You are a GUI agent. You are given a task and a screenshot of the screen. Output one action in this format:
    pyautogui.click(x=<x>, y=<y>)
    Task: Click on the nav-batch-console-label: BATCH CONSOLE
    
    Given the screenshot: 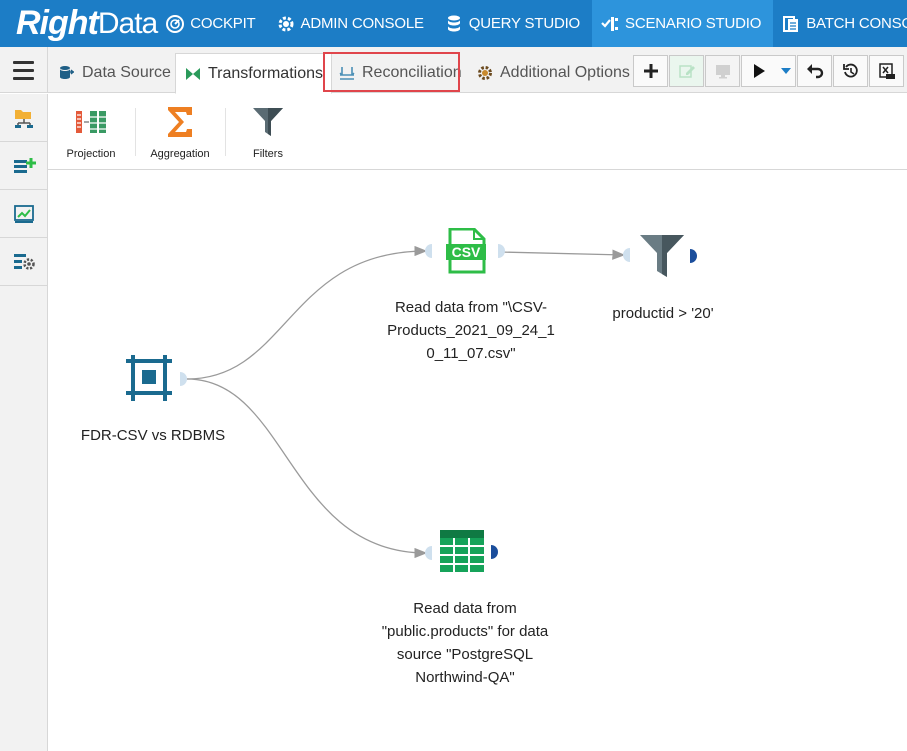 What is the action you would take?
    pyautogui.click(x=856, y=23)
    